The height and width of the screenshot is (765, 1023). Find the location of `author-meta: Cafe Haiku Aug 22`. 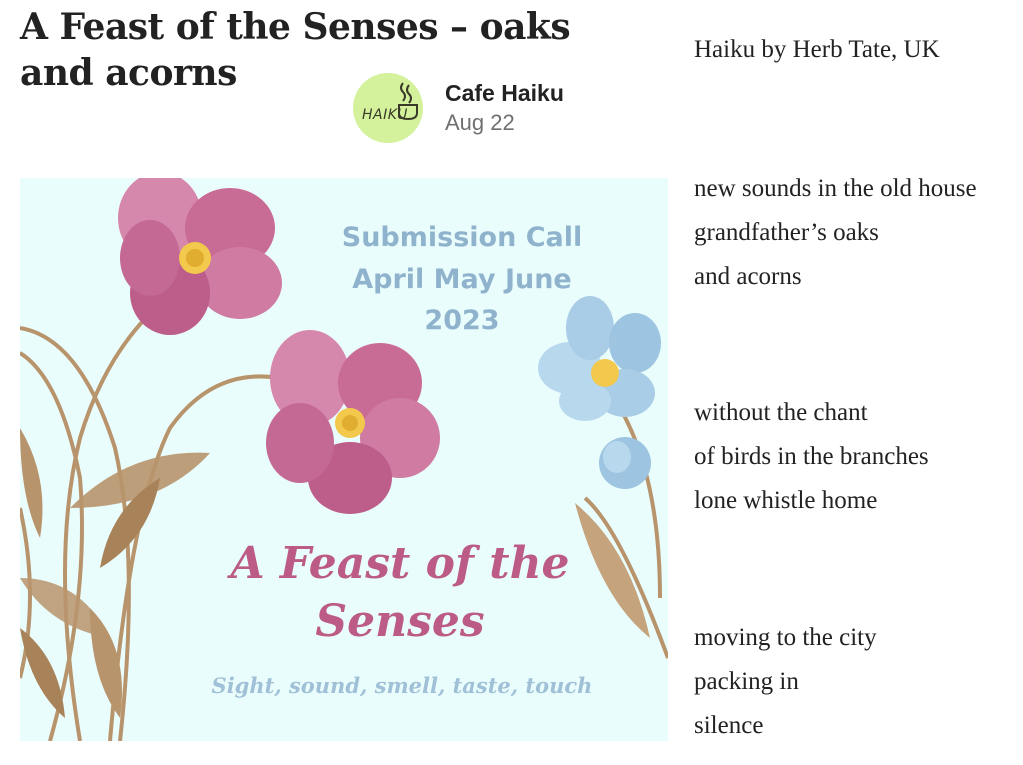

author-meta: Cafe Haiku Aug 22 is located at coordinates (504, 108).